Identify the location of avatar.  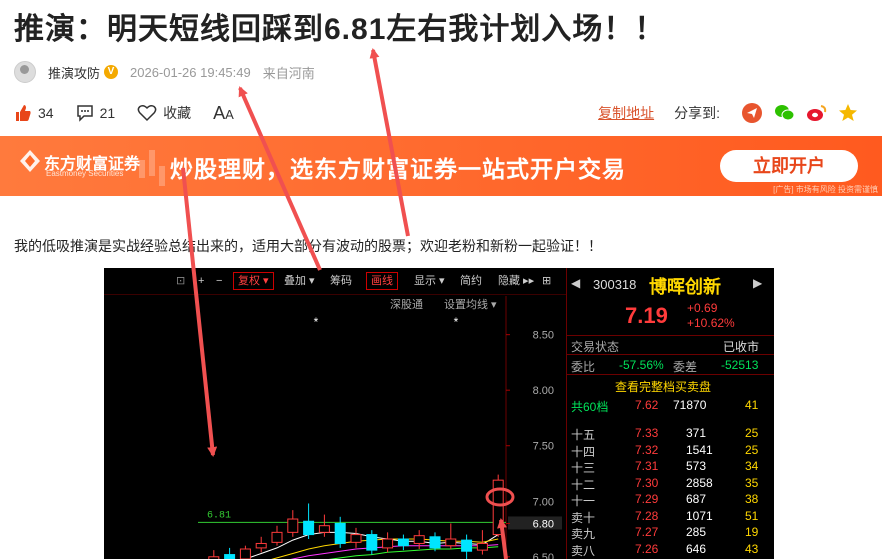
(25, 72).